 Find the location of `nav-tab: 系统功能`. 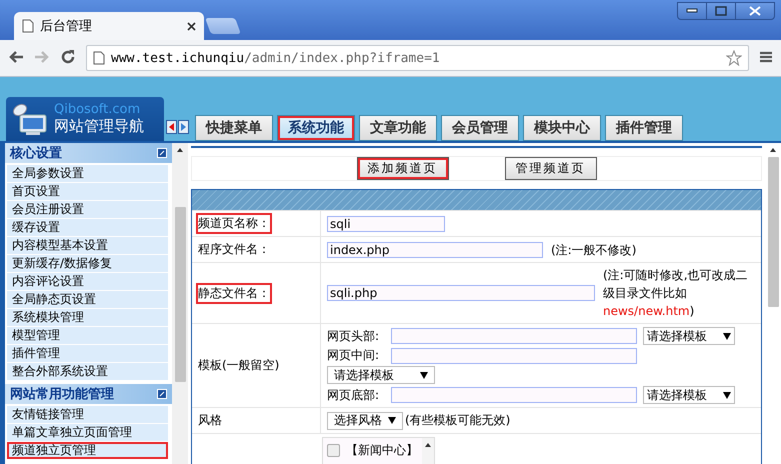

nav-tab: 系统功能 is located at coordinates (316, 128).